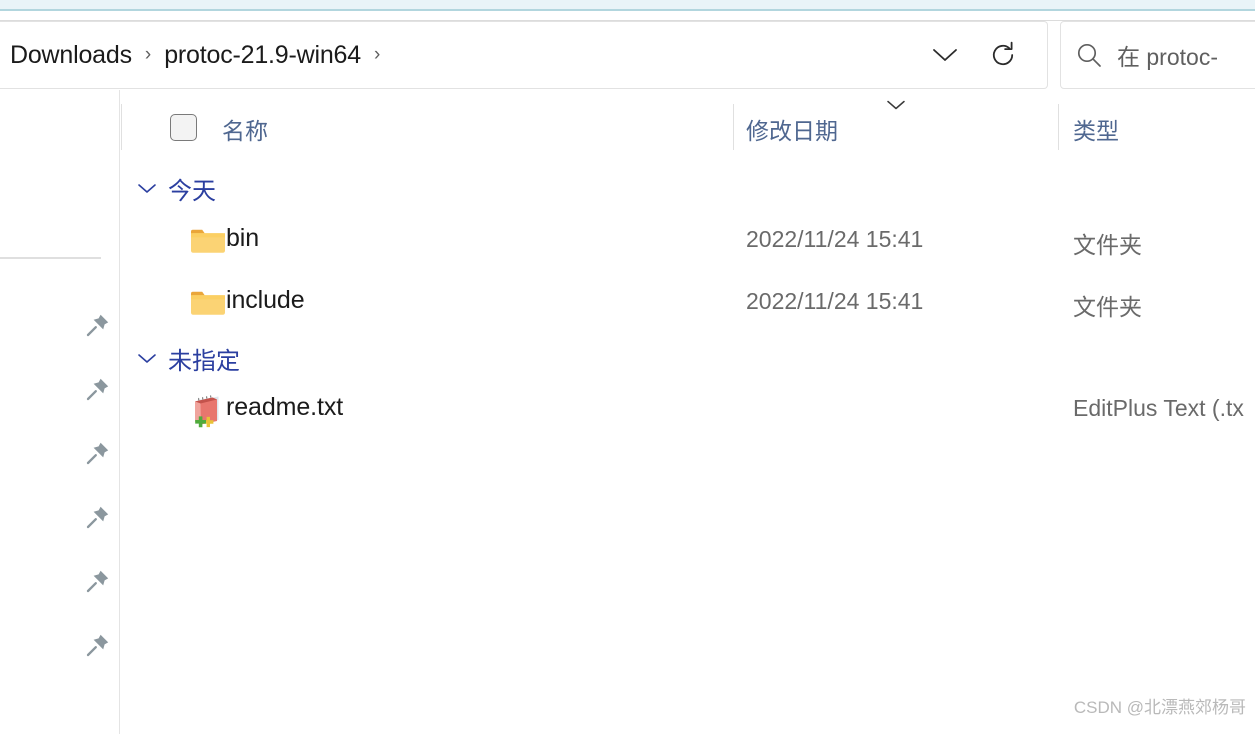 This screenshot has height=734, width=1255. What do you see at coordinates (71, 55) in the screenshot?
I see `breadcrumb-item-downloads: Downloads` at bounding box center [71, 55].